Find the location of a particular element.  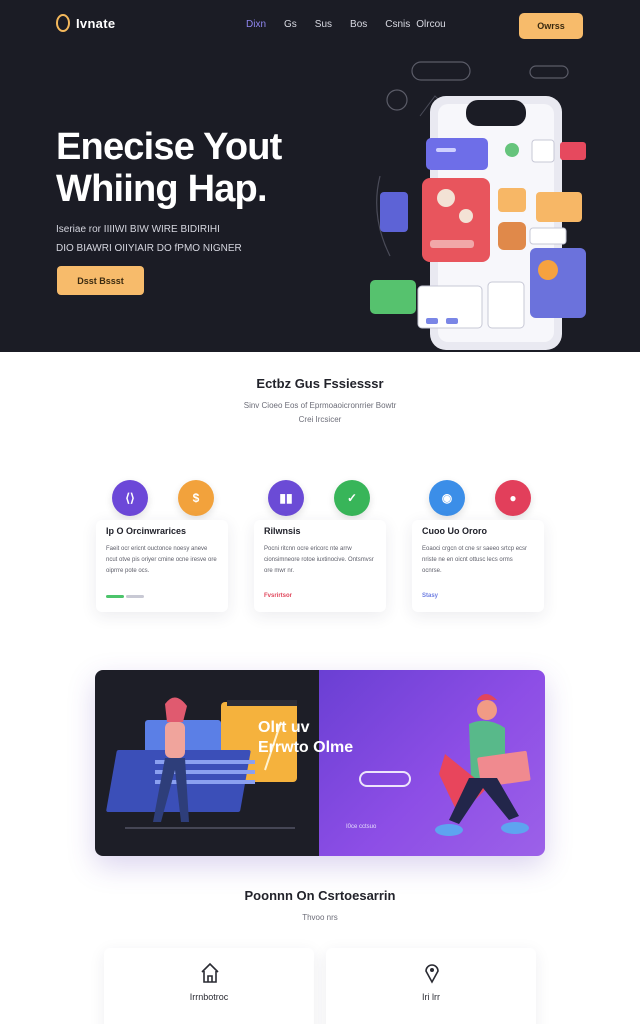

person-head is located at coordinates (487, 710).